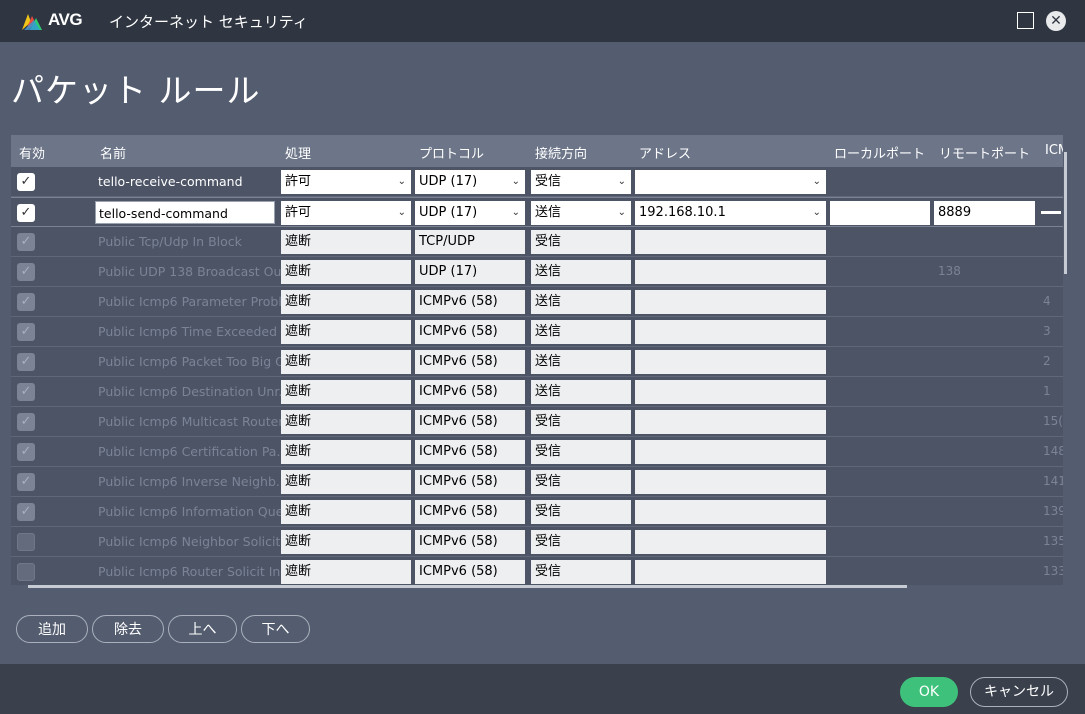 The height and width of the screenshot is (714, 1085). I want to click on column-header-address: アドレス, so click(665, 152).